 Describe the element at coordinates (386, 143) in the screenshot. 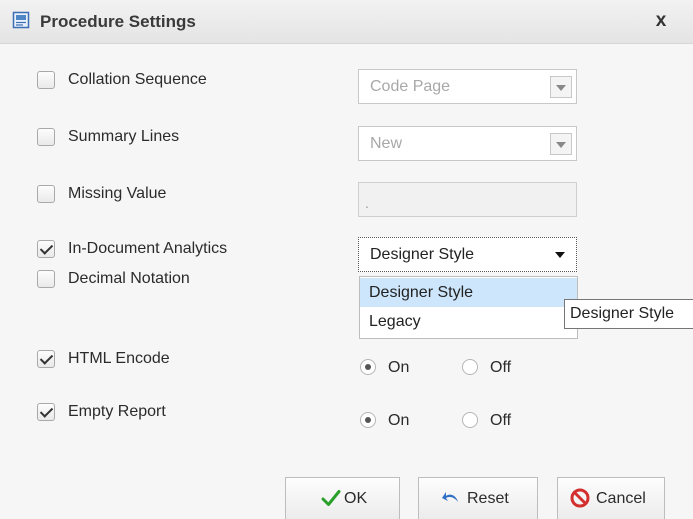

I see `summary-lines-value: New` at that location.